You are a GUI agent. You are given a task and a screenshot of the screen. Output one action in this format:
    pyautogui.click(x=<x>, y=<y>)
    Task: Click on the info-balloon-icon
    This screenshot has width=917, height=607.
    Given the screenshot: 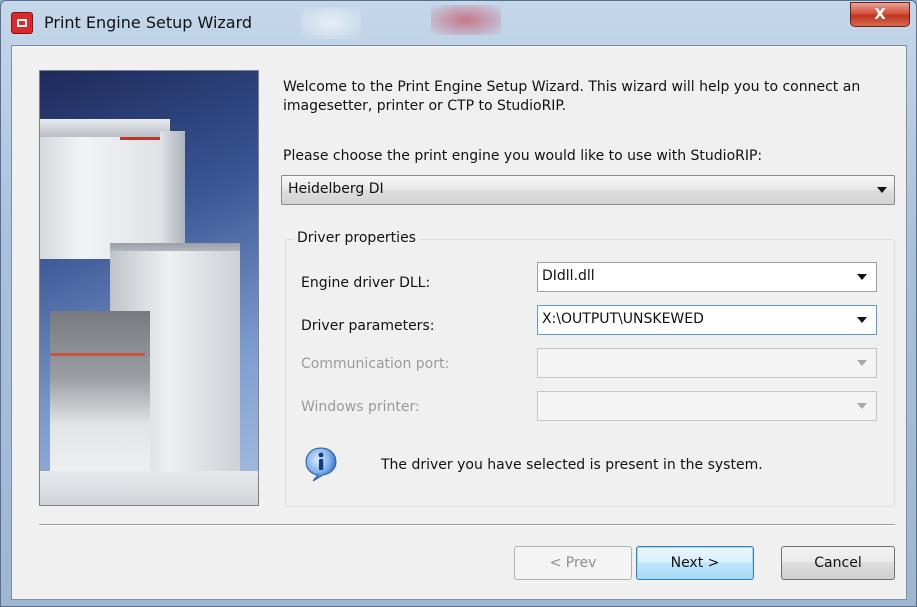 What is the action you would take?
    pyautogui.click(x=321, y=464)
    